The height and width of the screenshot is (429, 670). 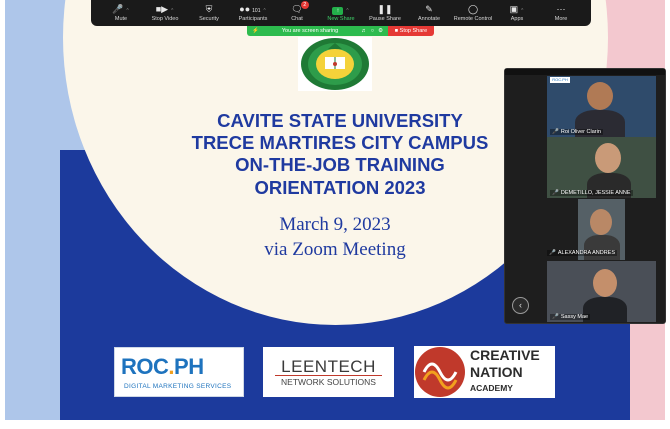 I want to click on participants-count: 101, so click(x=256, y=10).